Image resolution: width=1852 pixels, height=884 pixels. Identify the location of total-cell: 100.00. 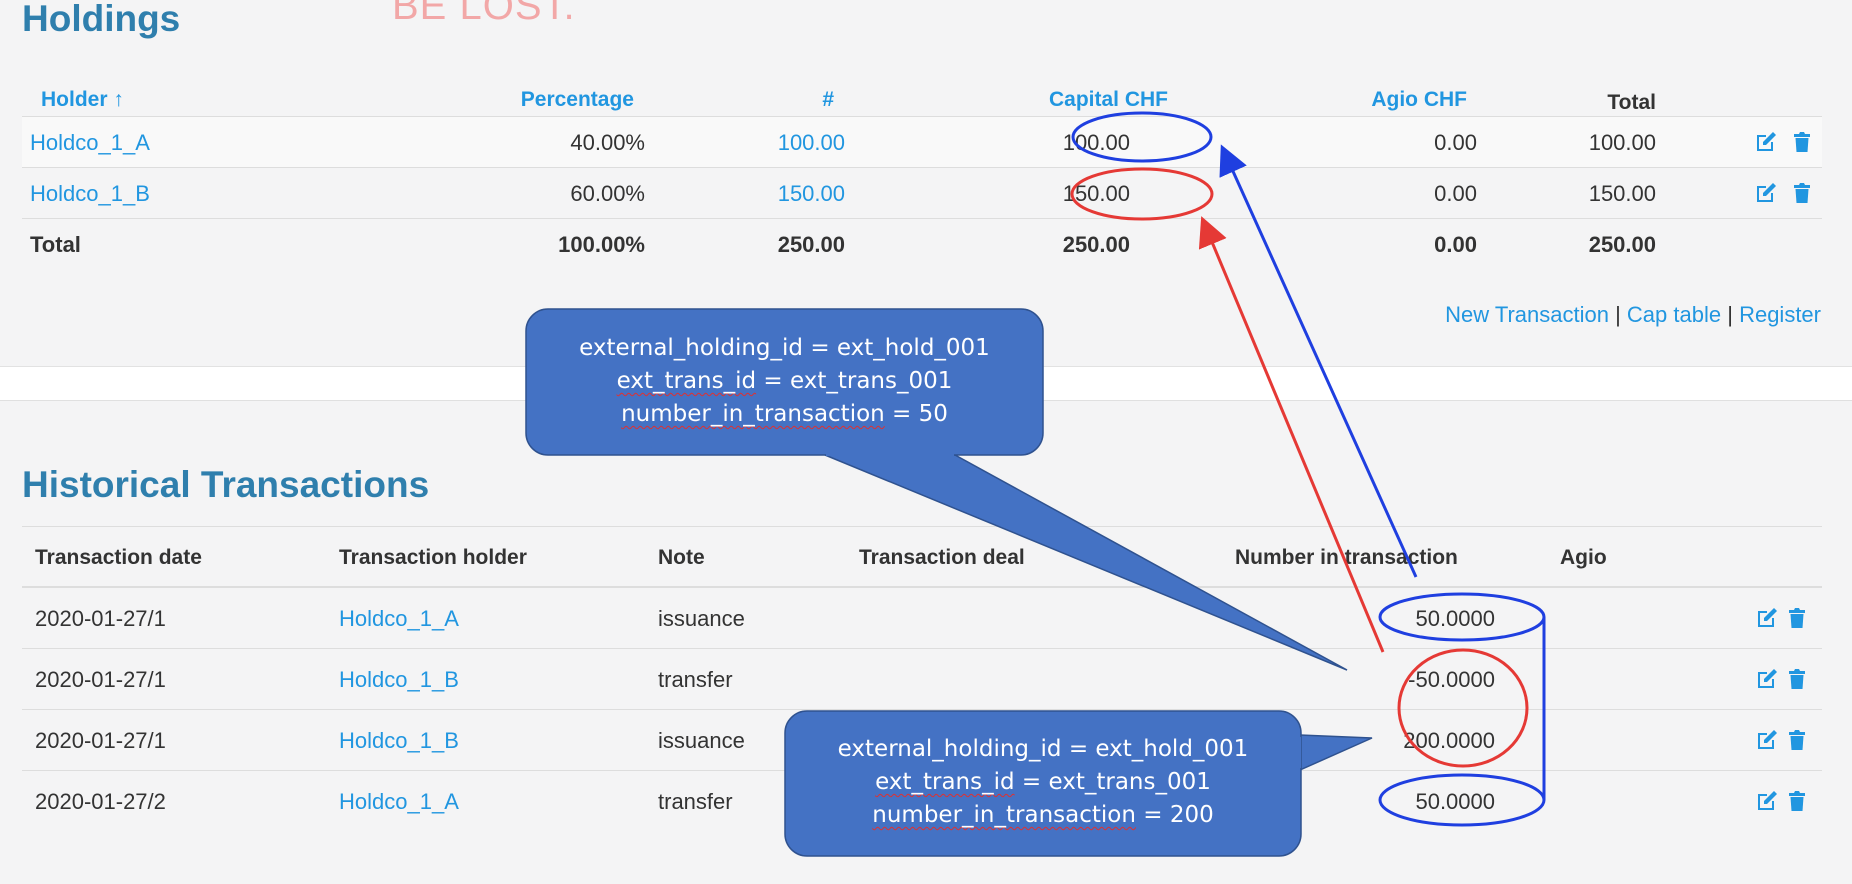
(1622, 142).